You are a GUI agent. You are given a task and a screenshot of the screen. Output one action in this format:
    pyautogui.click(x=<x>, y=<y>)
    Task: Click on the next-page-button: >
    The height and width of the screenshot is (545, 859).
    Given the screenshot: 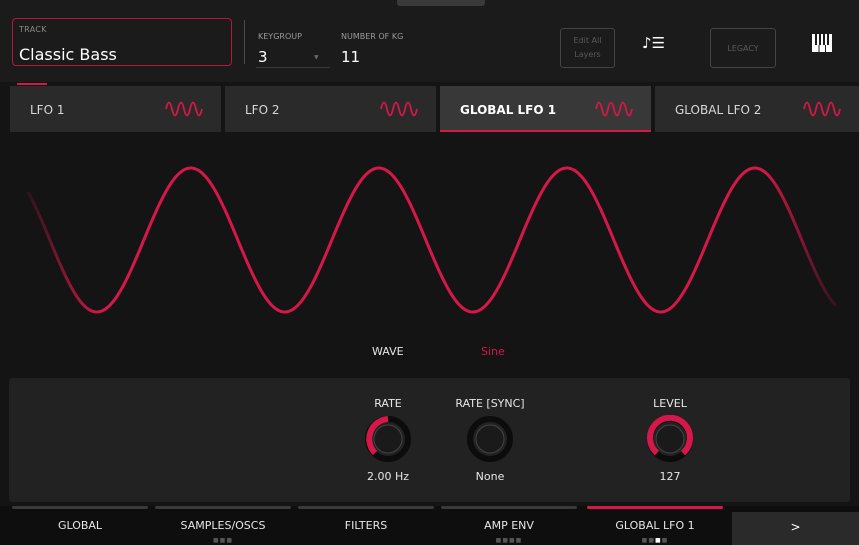 What is the action you would take?
    pyautogui.click(x=795, y=528)
    